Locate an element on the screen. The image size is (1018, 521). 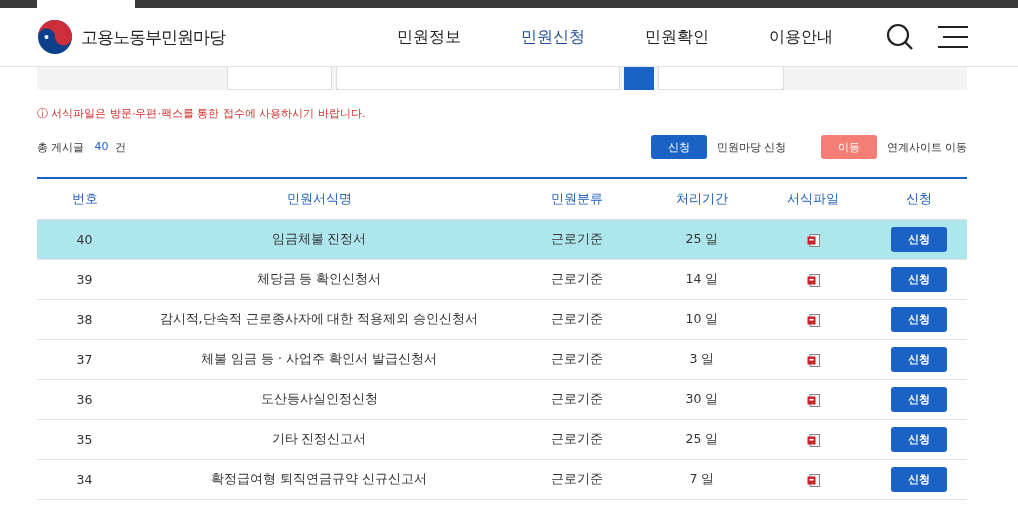
table-cell: 39 is located at coordinates (84, 279).